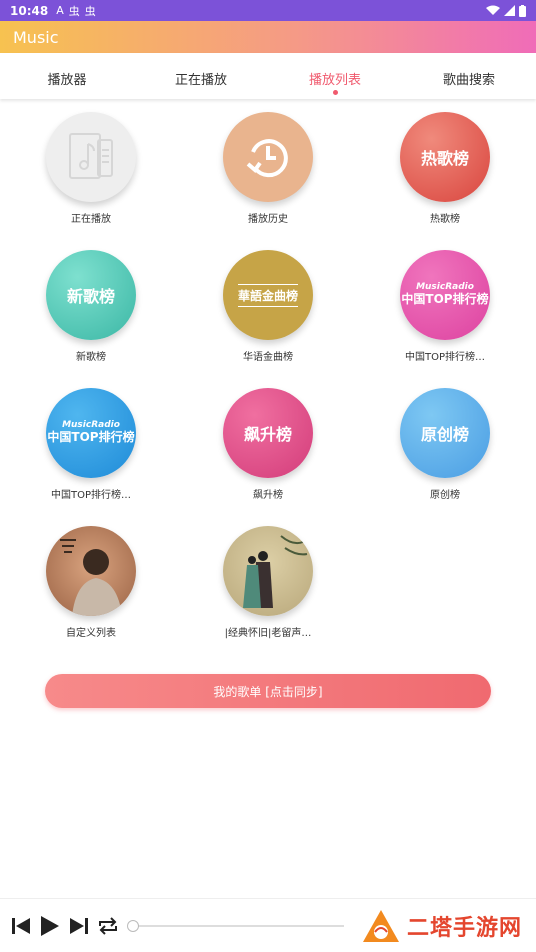 The image size is (536, 952). I want to click on playlist-item-custom: 自定义列表, so click(91, 595).